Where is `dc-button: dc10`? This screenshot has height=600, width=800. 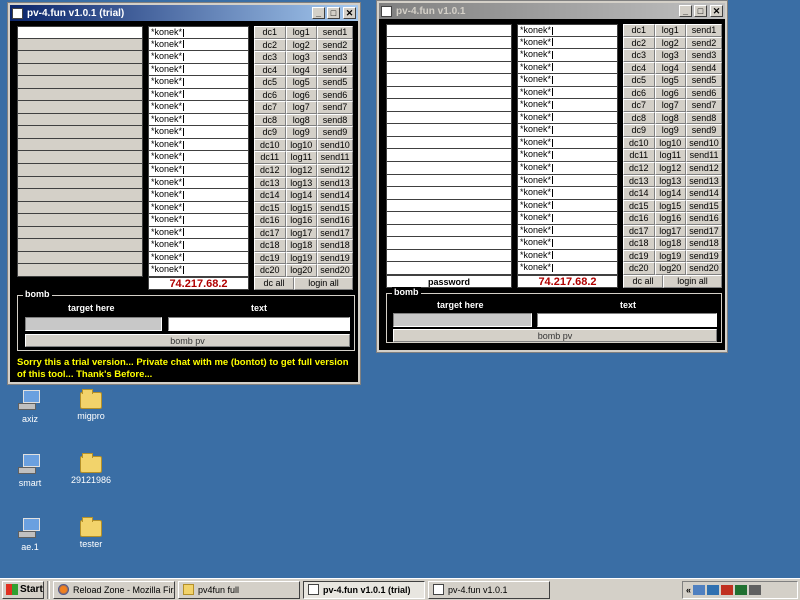 dc-button: dc10 is located at coordinates (639, 143).